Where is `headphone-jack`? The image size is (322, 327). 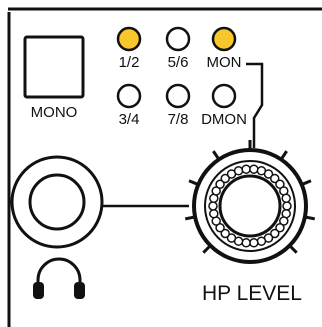 headphone-jack is located at coordinates (57, 202).